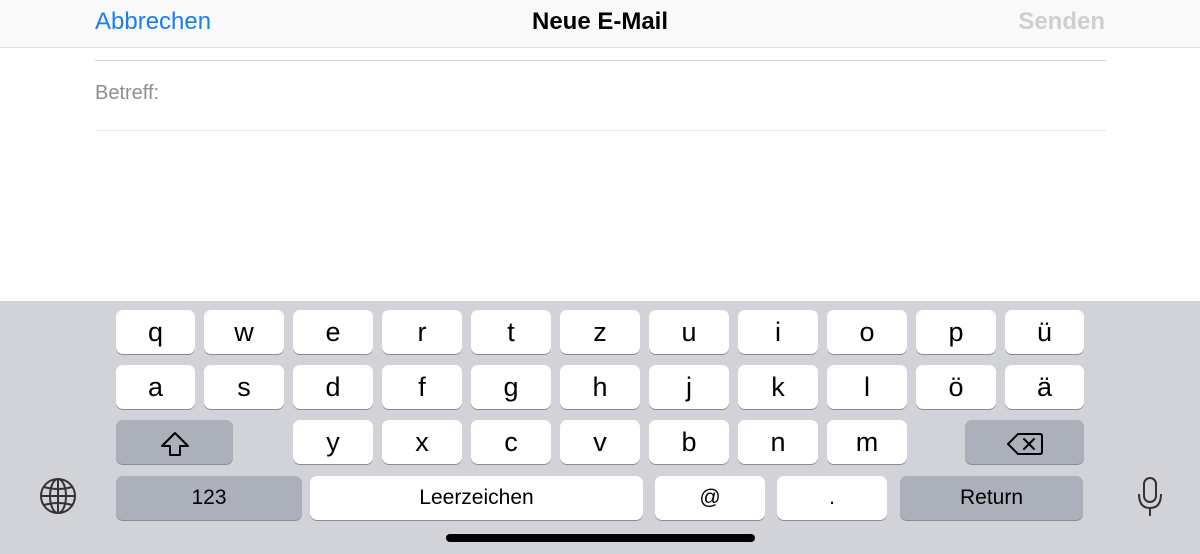 Image resolution: width=1200 pixels, height=554 pixels. Describe the element at coordinates (155, 332) in the screenshot. I see `key-q: q` at that location.